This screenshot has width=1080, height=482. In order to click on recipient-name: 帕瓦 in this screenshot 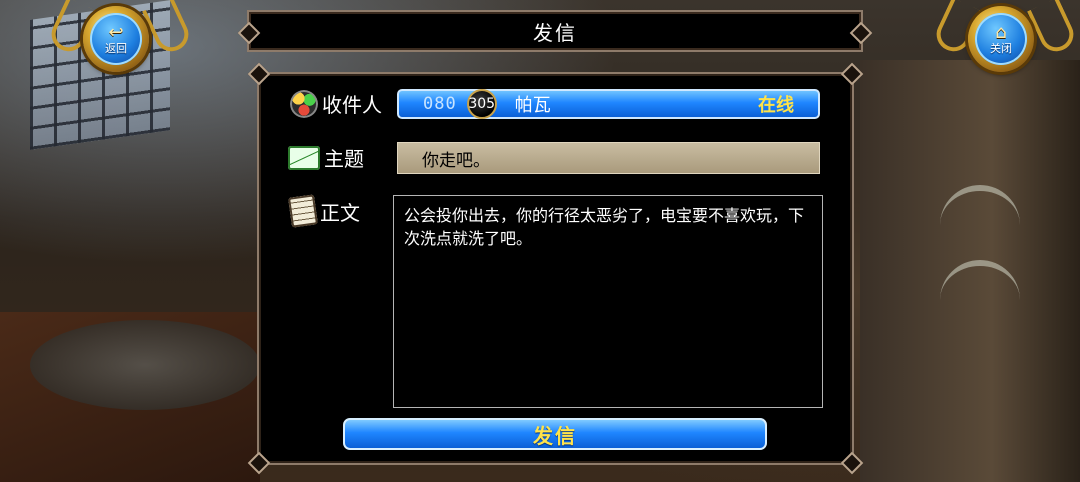, I will do `click(532, 105)`.